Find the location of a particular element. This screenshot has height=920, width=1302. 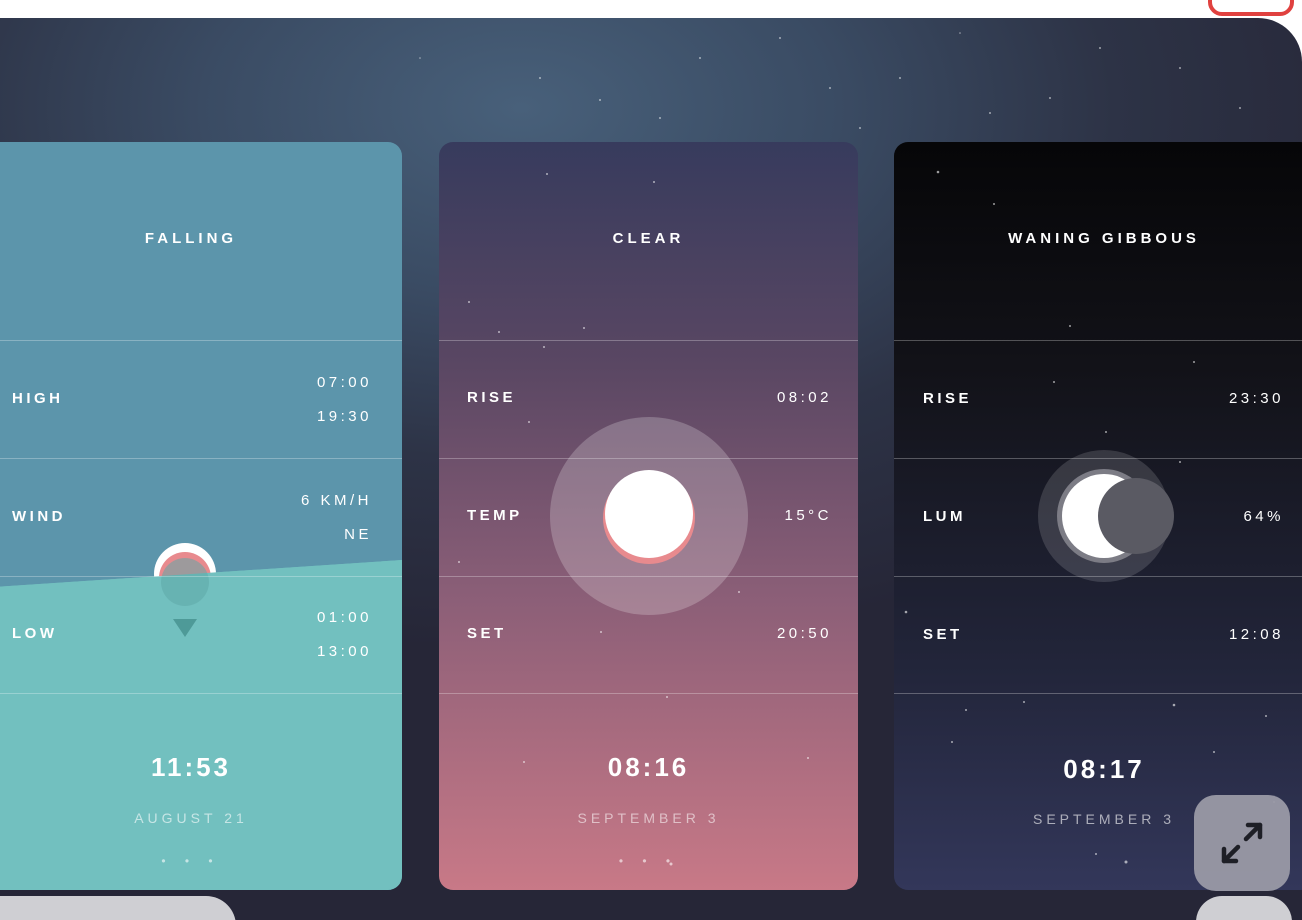

wind-speed: 6 KM/H is located at coordinates (336, 500).